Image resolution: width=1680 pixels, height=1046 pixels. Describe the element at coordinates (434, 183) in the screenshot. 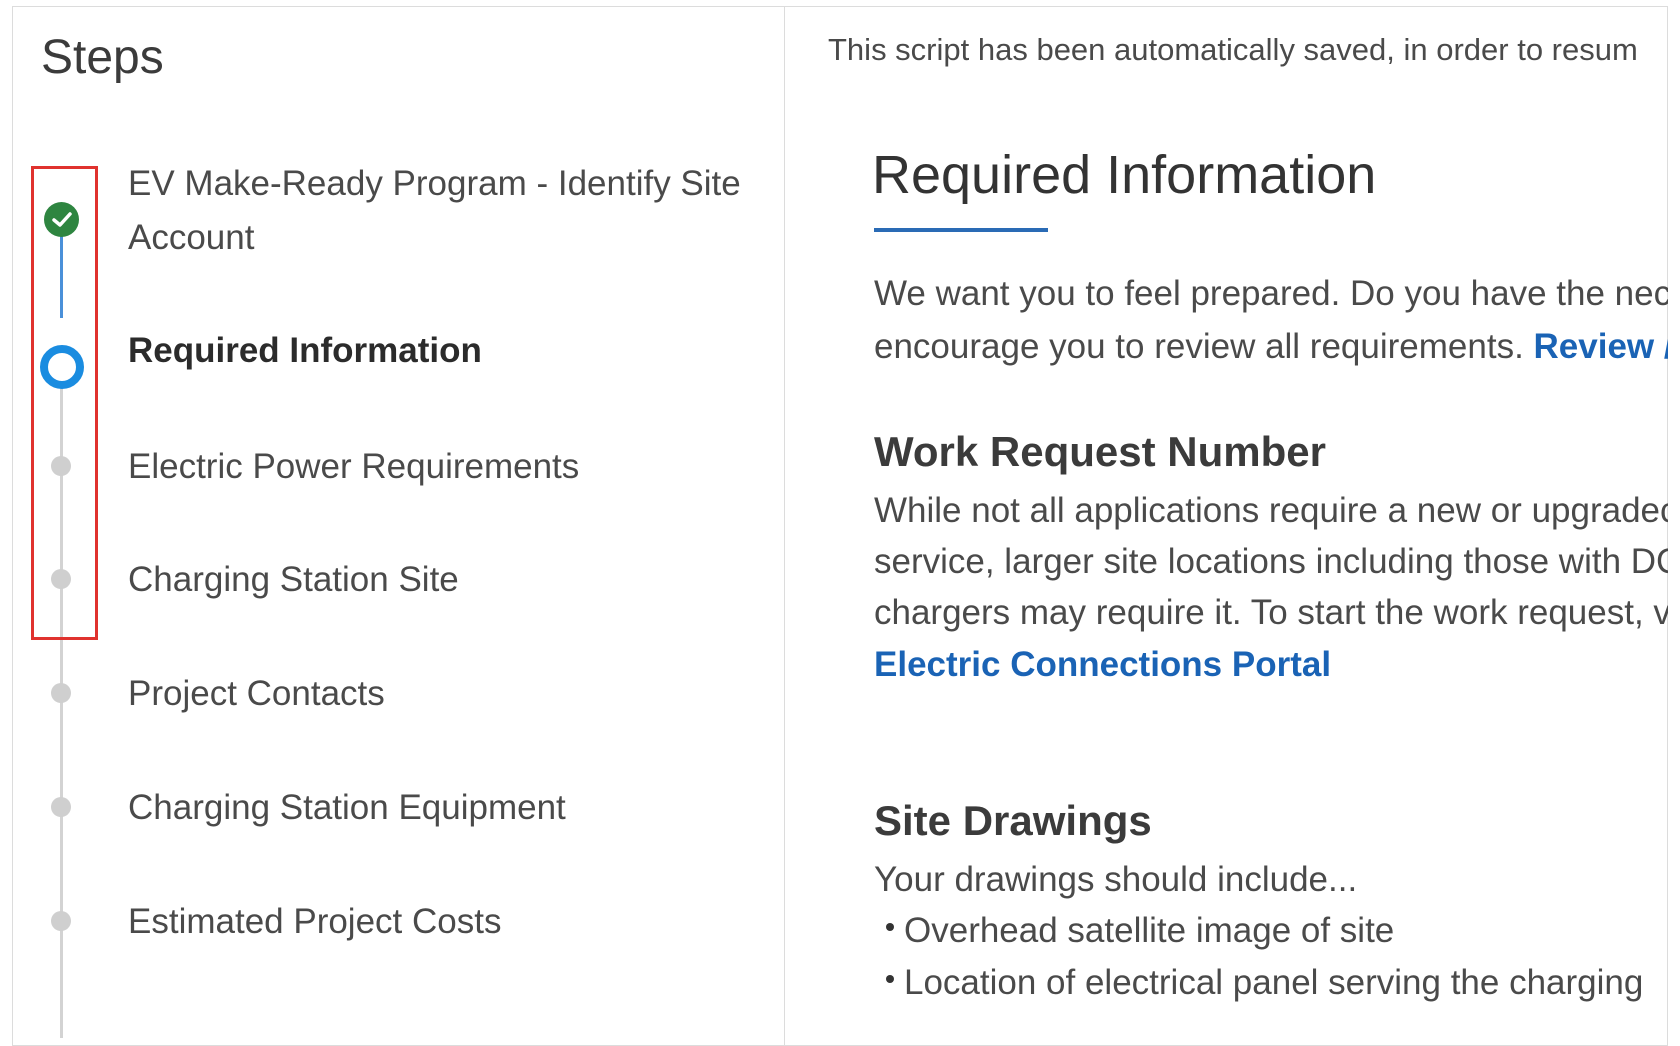

I see `step-label-line: EV Make-Ready Program - Identify Site` at that location.